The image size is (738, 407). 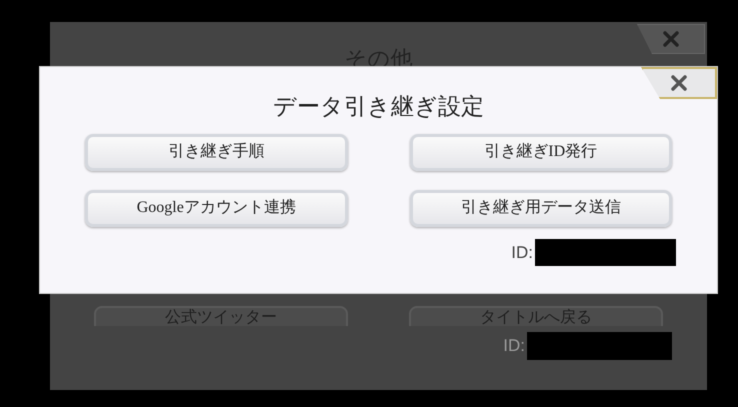 I want to click on menu-button: 引き継ぎID発行, so click(x=541, y=152).